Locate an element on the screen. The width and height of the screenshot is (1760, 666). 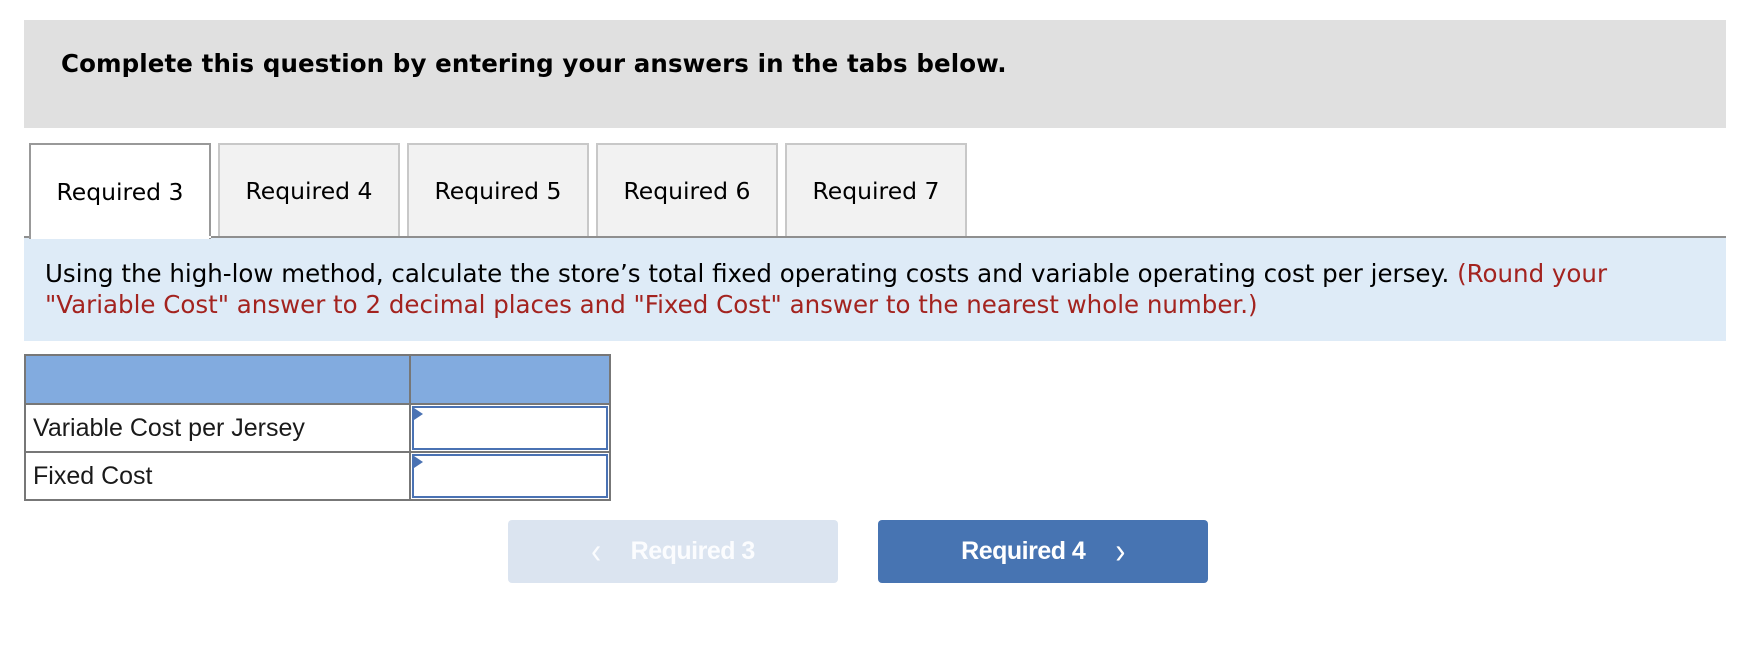
previous-required-button: ‹ Required 3 is located at coordinates (673, 551).